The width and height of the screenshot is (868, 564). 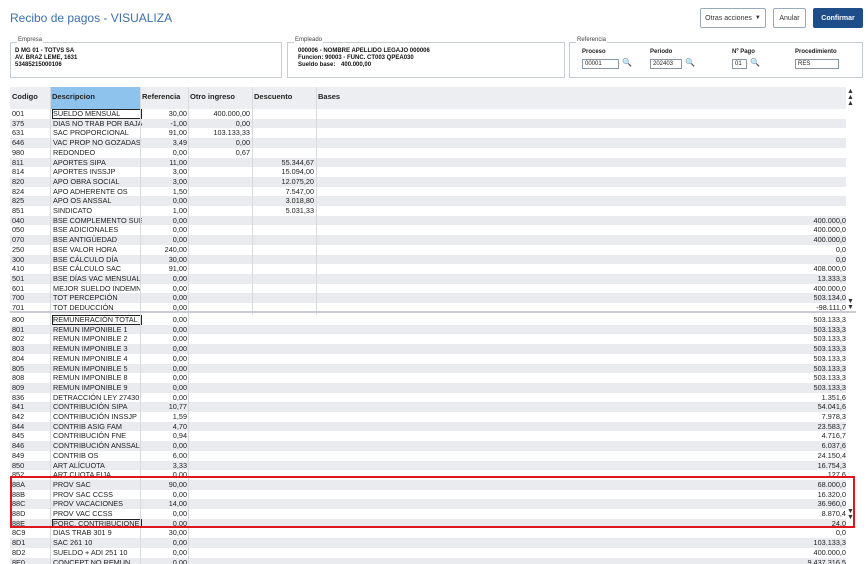 What do you see at coordinates (428, 446) in the screenshot?
I see `table-row: 846 CONTRIBUCIÓN ANSSAL 0,00 6.037,6` at bounding box center [428, 446].